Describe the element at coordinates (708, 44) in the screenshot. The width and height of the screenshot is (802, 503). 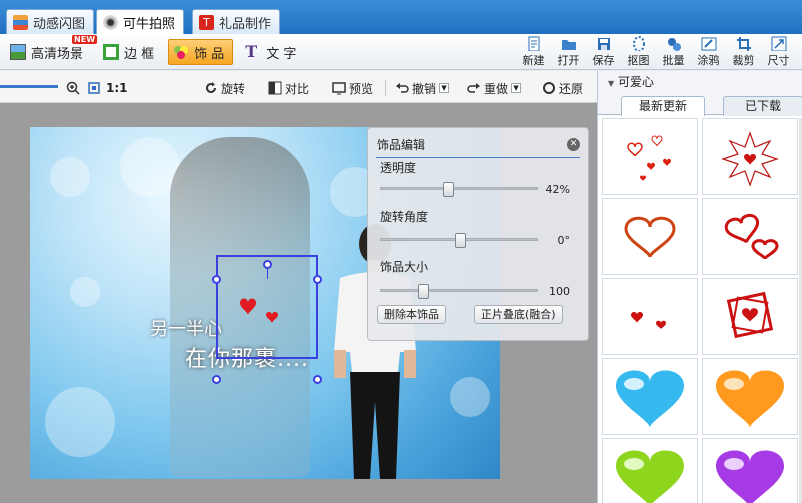
I see `brush-icon` at that location.